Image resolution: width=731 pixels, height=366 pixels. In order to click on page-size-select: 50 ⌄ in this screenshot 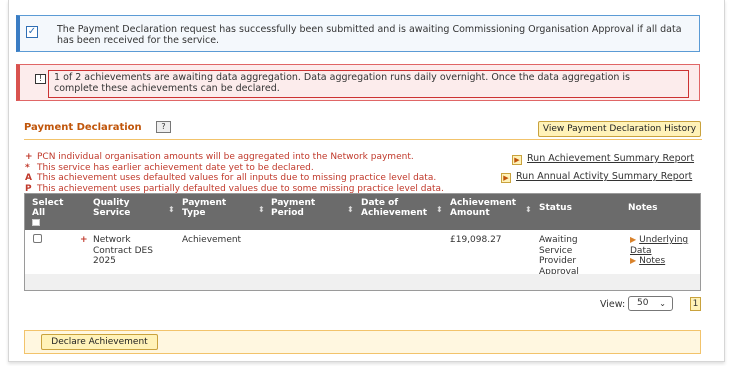, I will do `click(650, 303)`.